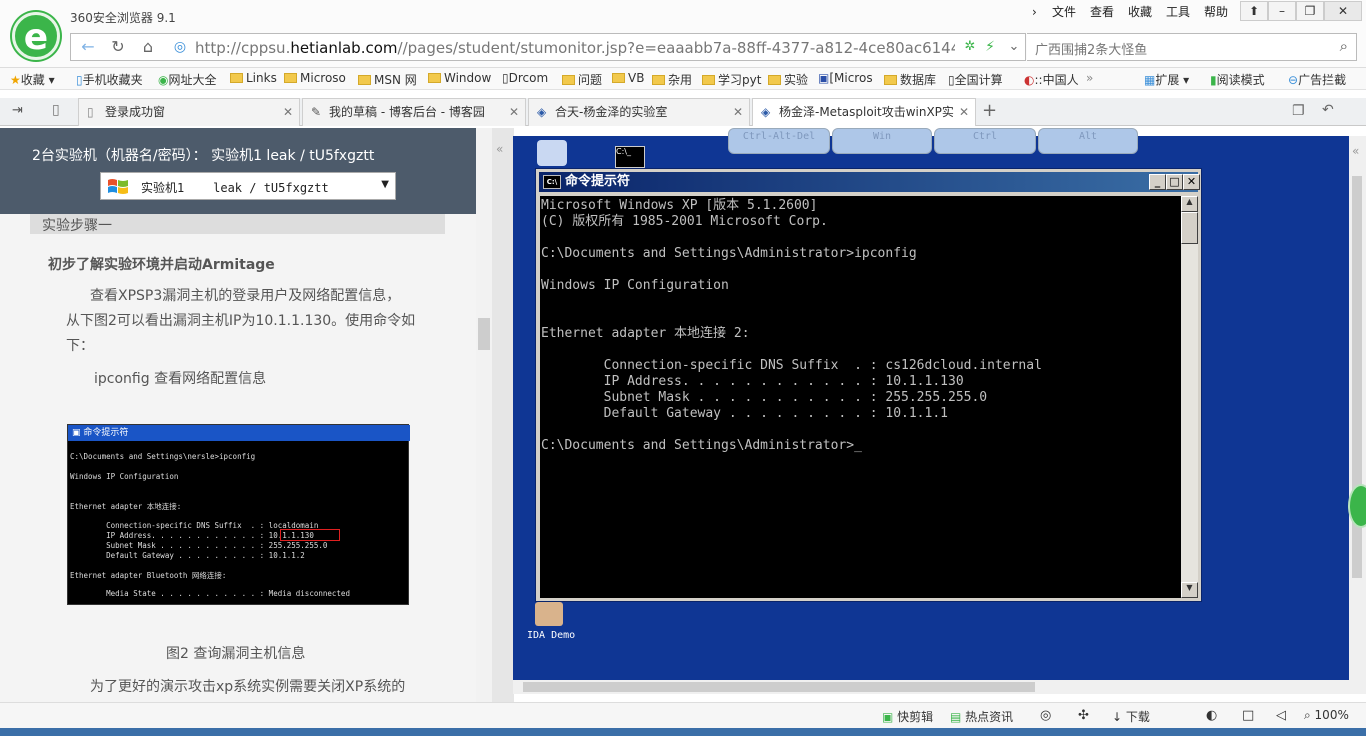  I want to click on minimize-button: –, so click(1282, 11).